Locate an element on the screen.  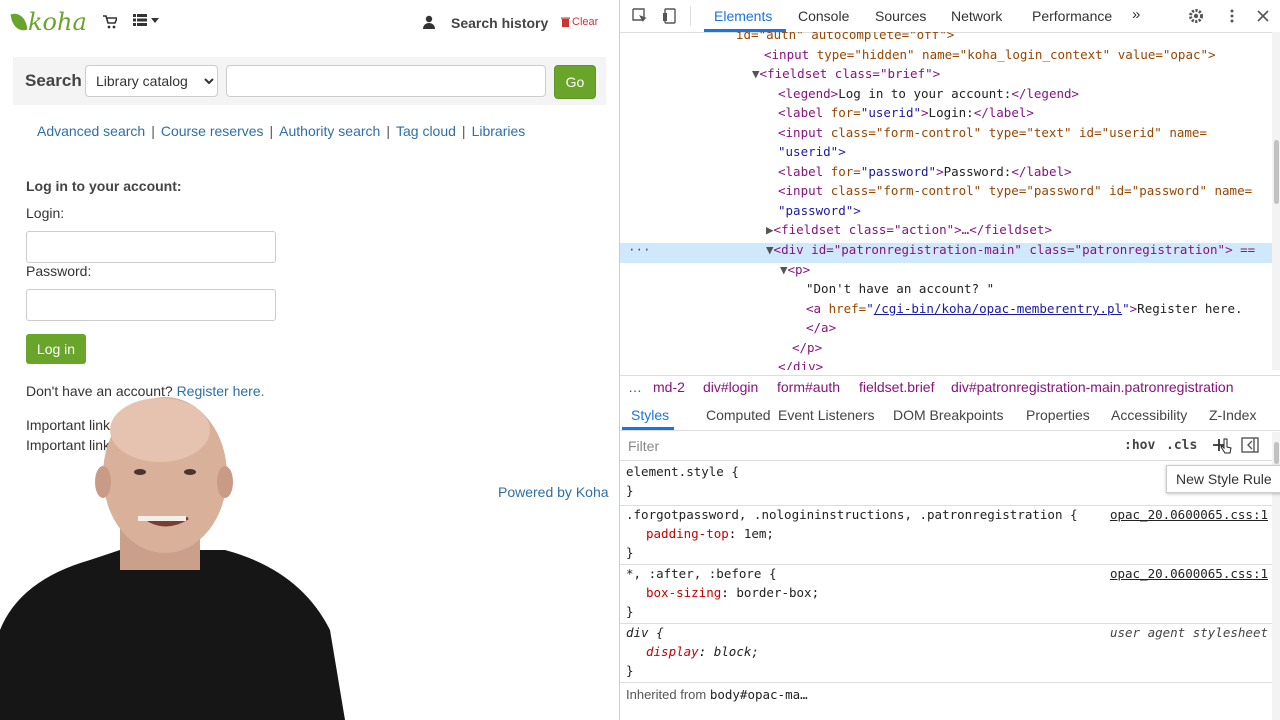
device-toolbar-icon is located at coordinates (670, 16).